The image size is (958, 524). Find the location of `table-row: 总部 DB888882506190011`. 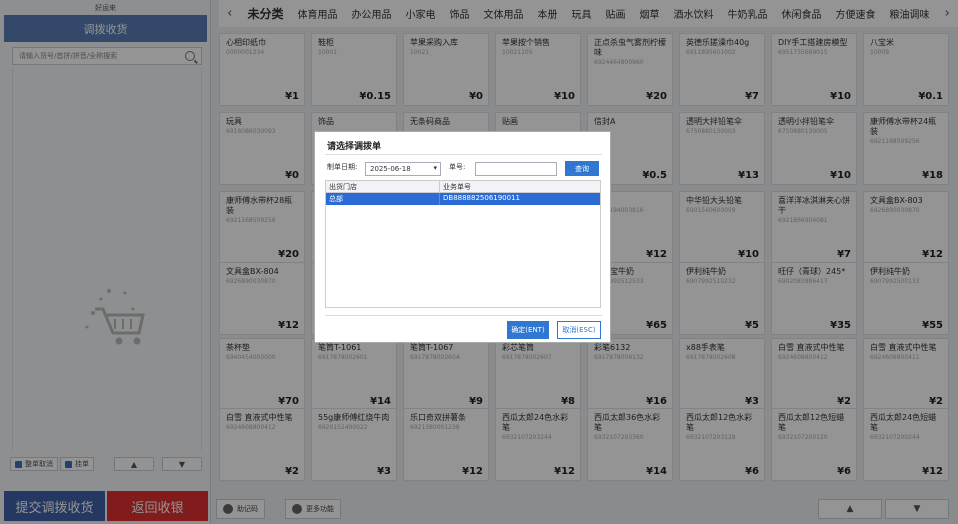

table-row: 总部 DB888882506190011 is located at coordinates (463, 199).